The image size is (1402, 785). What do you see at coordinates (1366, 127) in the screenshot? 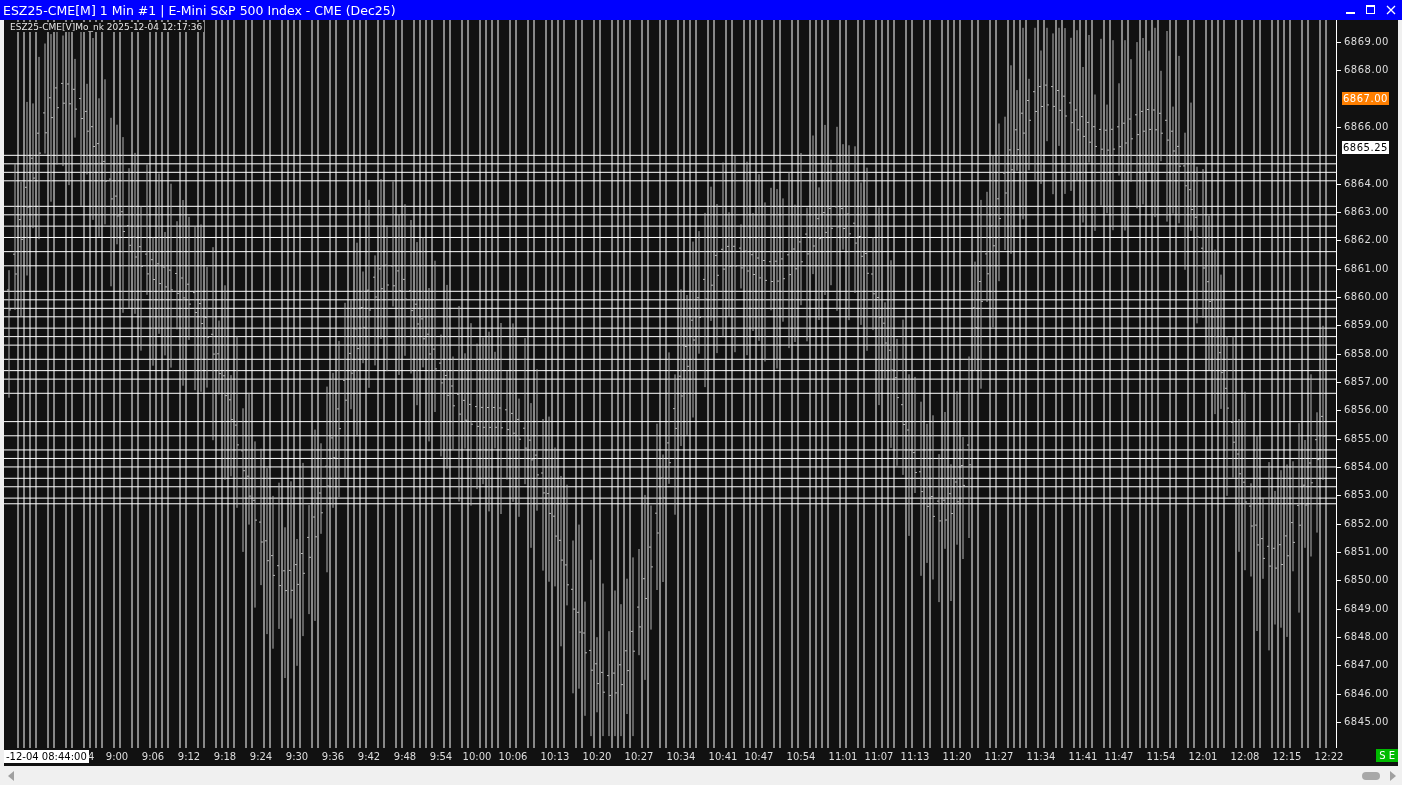
I see `price-label: 6866.00` at bounding box center [1366, 127].